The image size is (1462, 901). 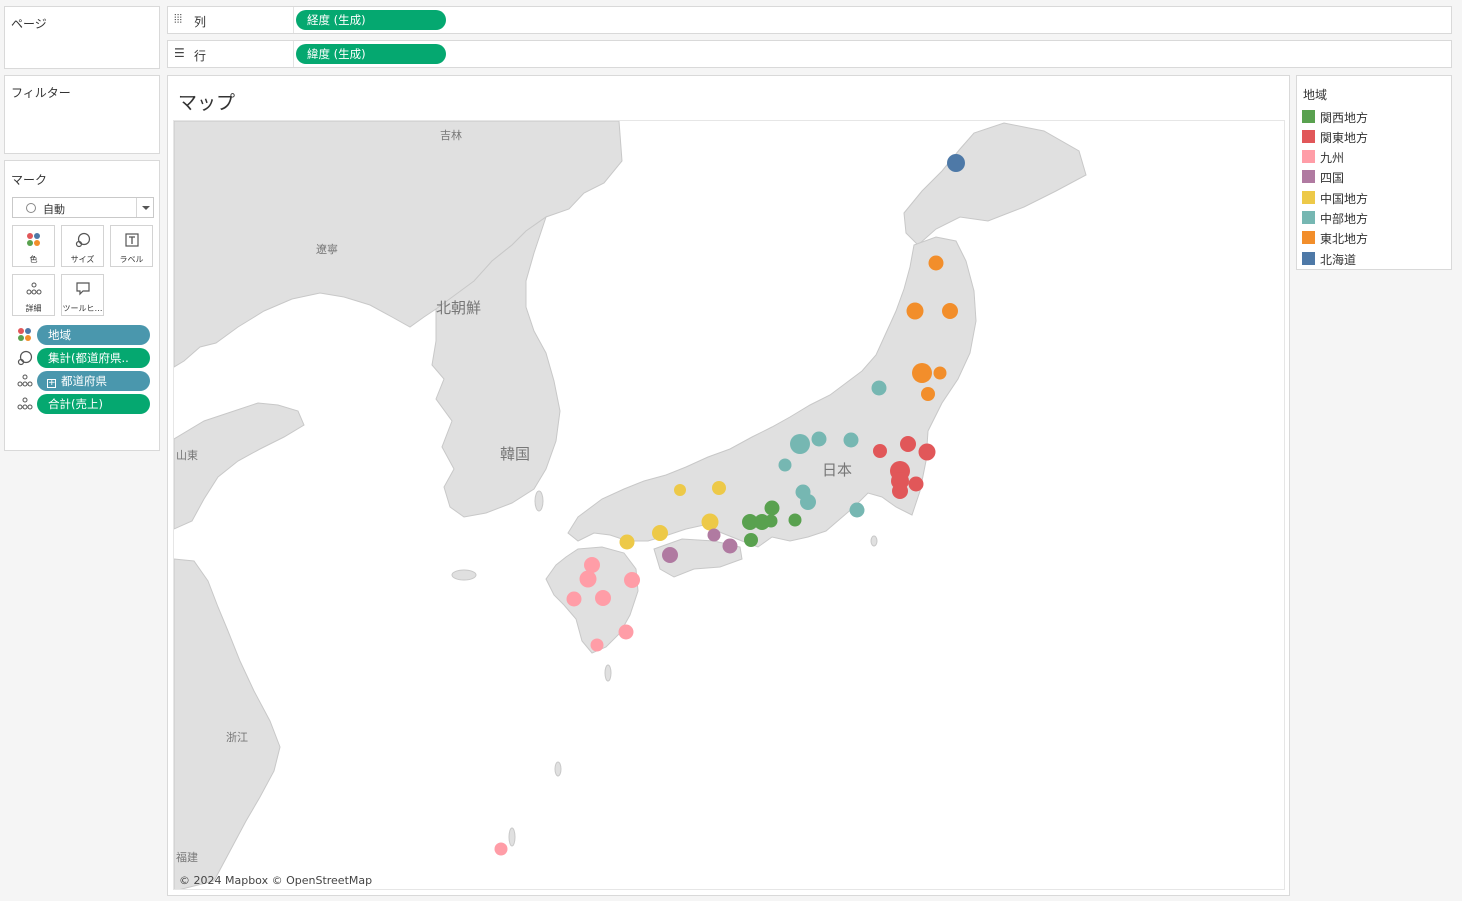 What do you see at coordinates (1344, 199) in the screenshot?
I see `legend-label: 中国地方` at bounding box center [1344, 199].